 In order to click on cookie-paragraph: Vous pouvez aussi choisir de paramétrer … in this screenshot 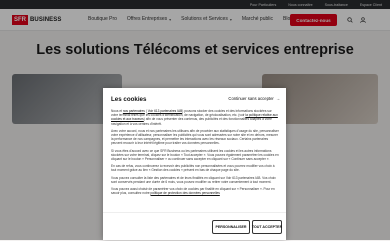, I will do `click(195, 191)`.